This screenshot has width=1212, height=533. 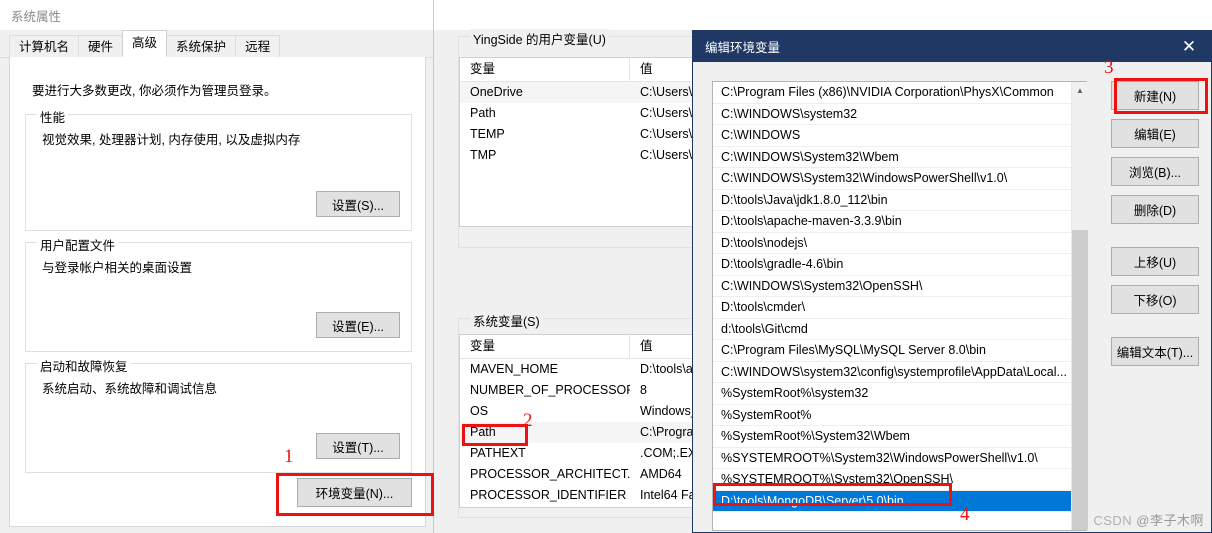 I want to click on environment-variables-titlebar, so click(x=669, y=15).